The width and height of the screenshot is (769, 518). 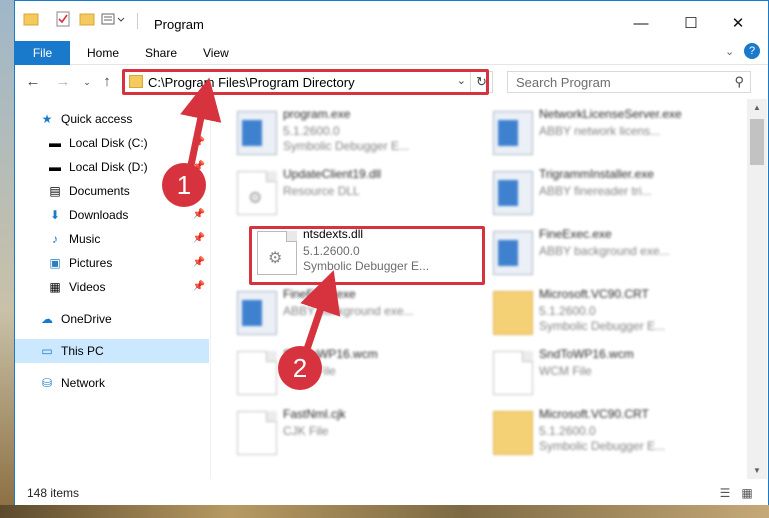 I want to click on ribbon-expand-icon: ⌄, so click(x=729, y=51).